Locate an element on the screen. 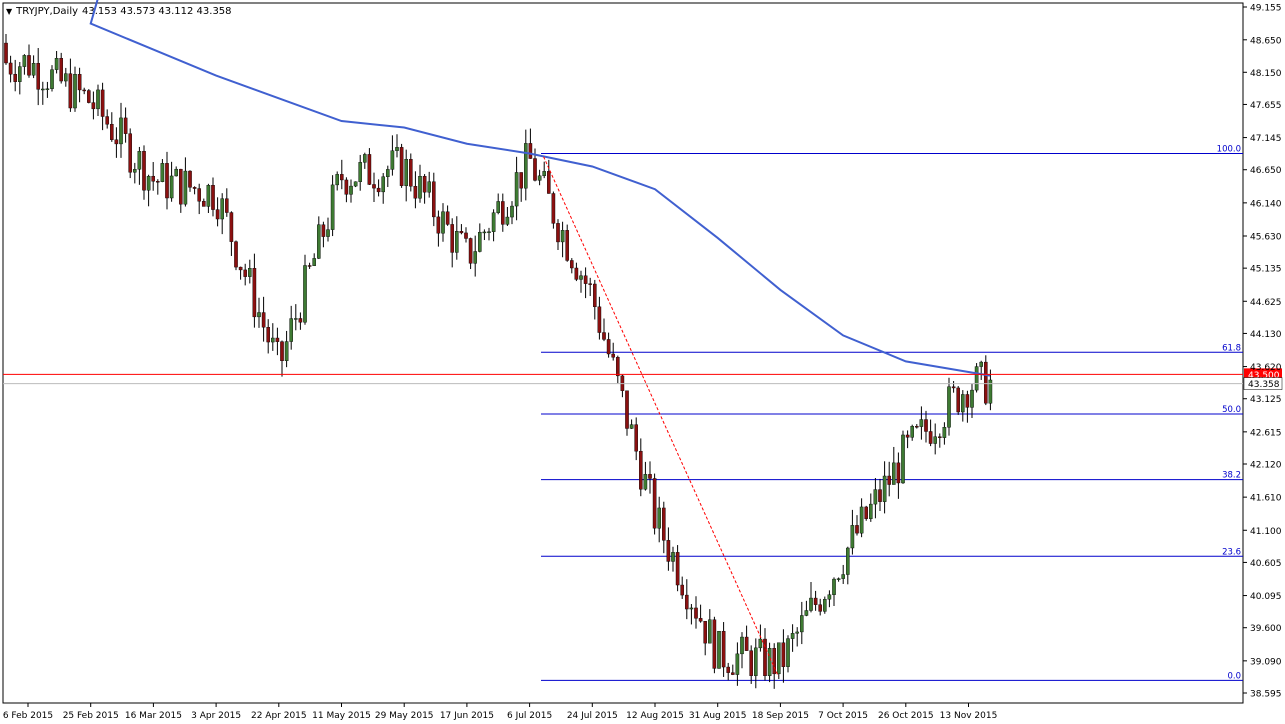  x-tick-label: 6 Jul 2015 is located at coordinates (529, 716).